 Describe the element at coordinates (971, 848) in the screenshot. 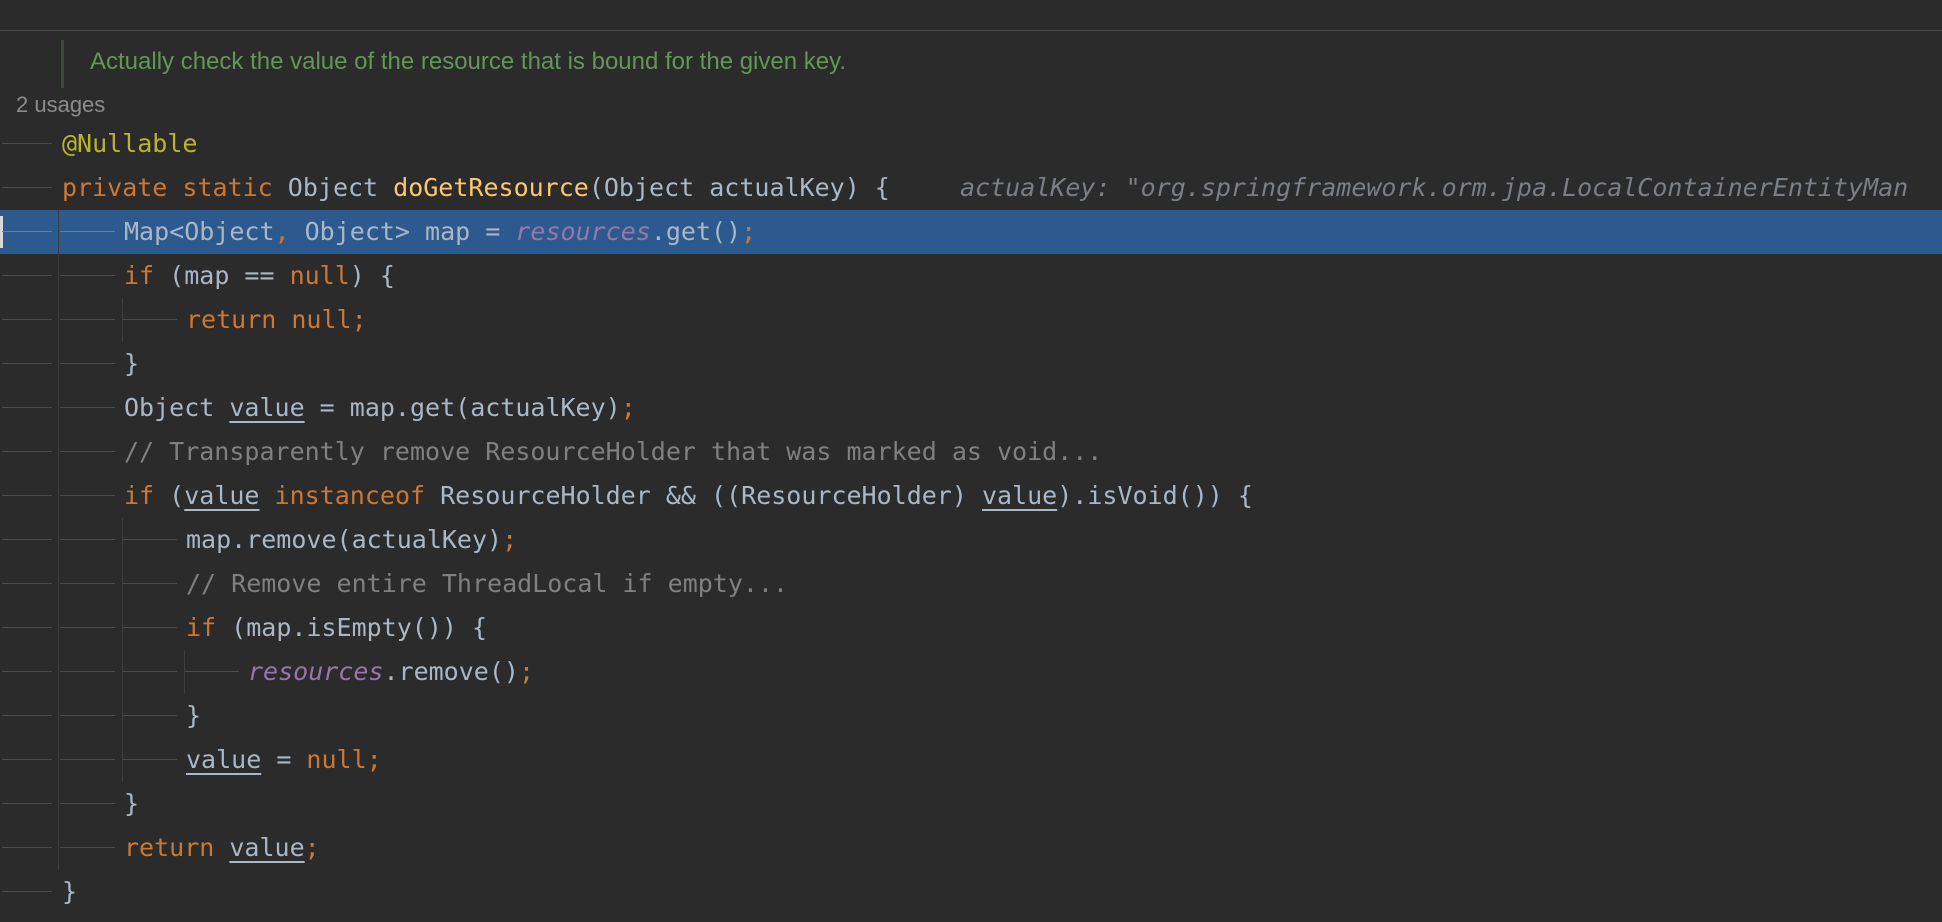

I see `code-line: return value;` at that location.